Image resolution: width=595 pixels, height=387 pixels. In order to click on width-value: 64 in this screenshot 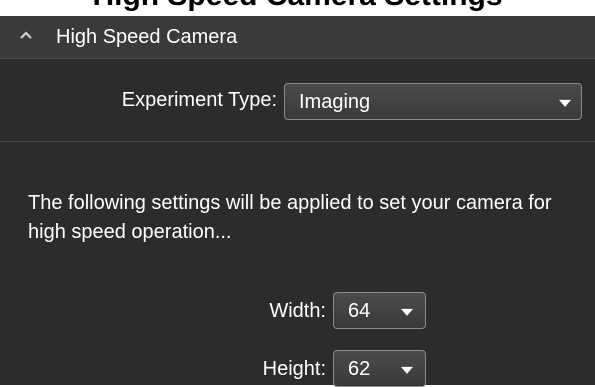, I will do `click(359, 310)`.